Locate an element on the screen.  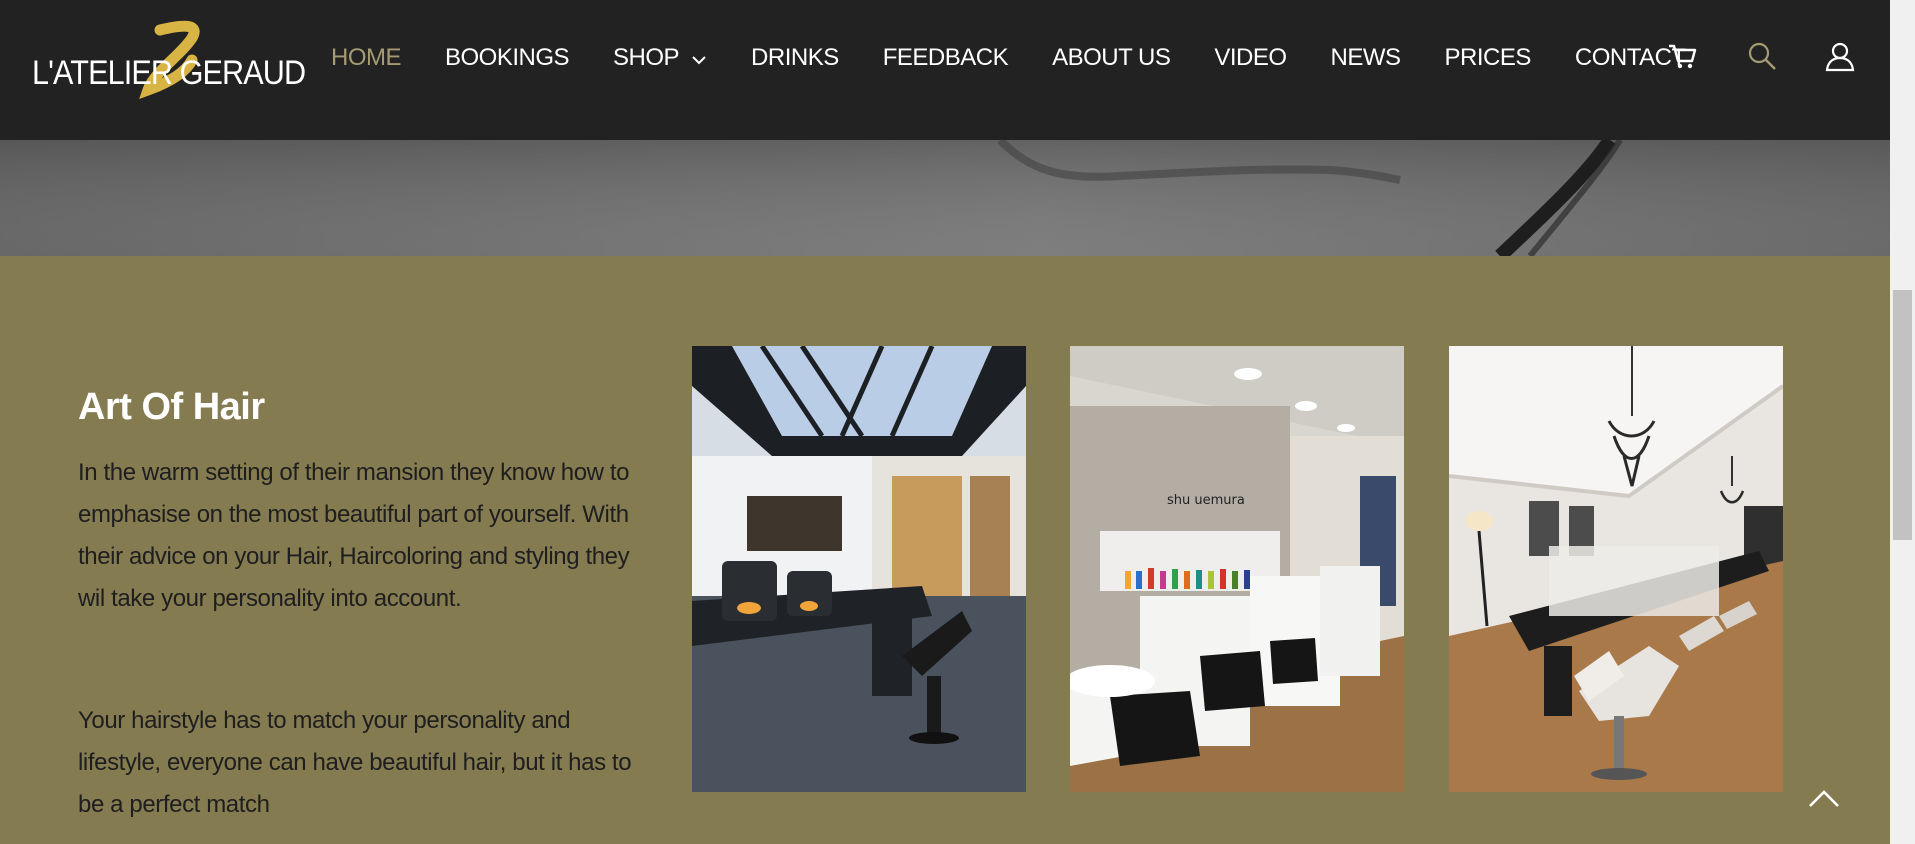
photo-salon-skylight is located at coordinates (859, 569).